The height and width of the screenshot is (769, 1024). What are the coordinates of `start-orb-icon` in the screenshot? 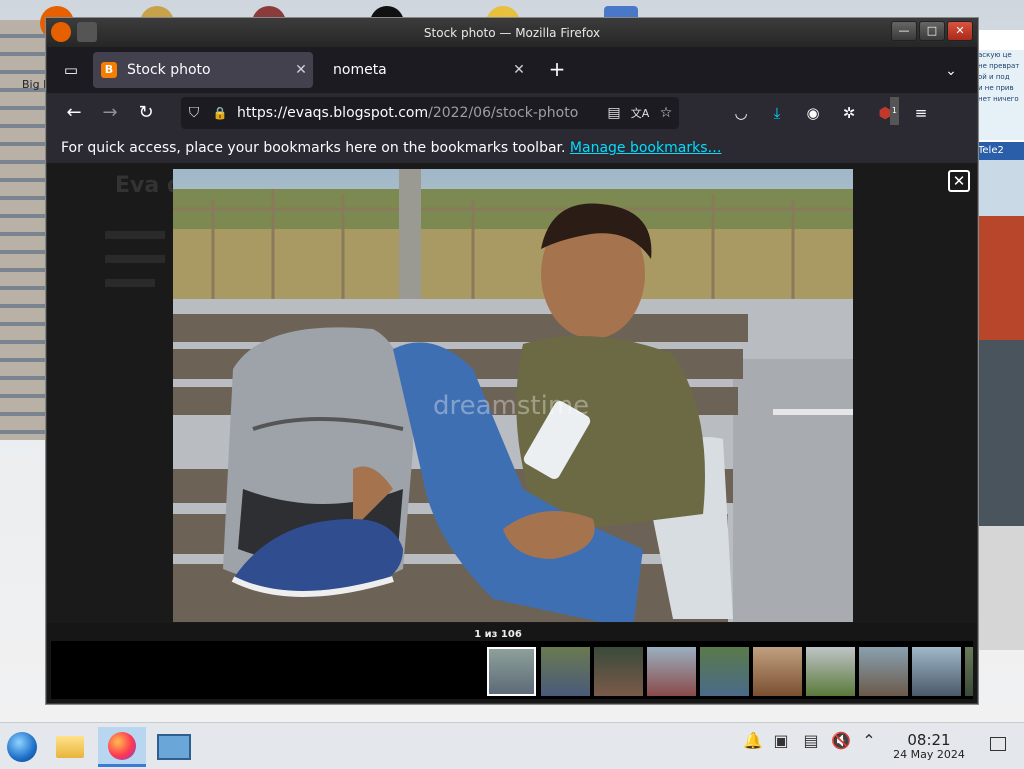 It's located at (22, 747).